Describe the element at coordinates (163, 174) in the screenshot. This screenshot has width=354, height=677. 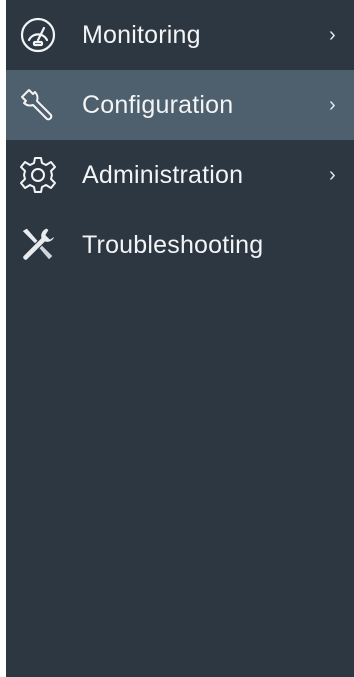
I see `nav-item-label: Administration` at that location.